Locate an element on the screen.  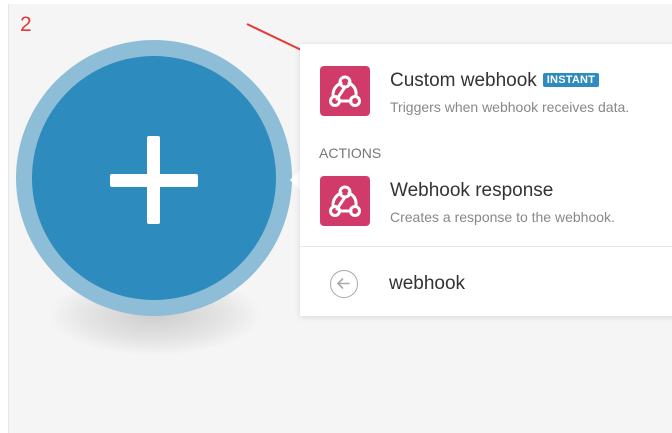
trigger-description: Triggers when webhook receives data. is located at coordinates (510, 107).